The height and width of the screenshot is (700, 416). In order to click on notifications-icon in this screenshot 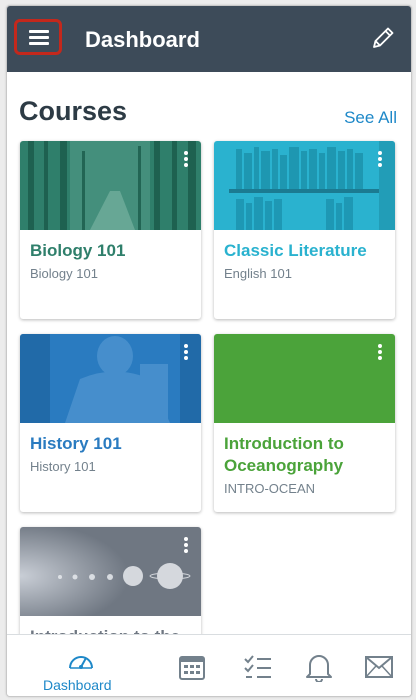, I will do `click(319, 668)`.